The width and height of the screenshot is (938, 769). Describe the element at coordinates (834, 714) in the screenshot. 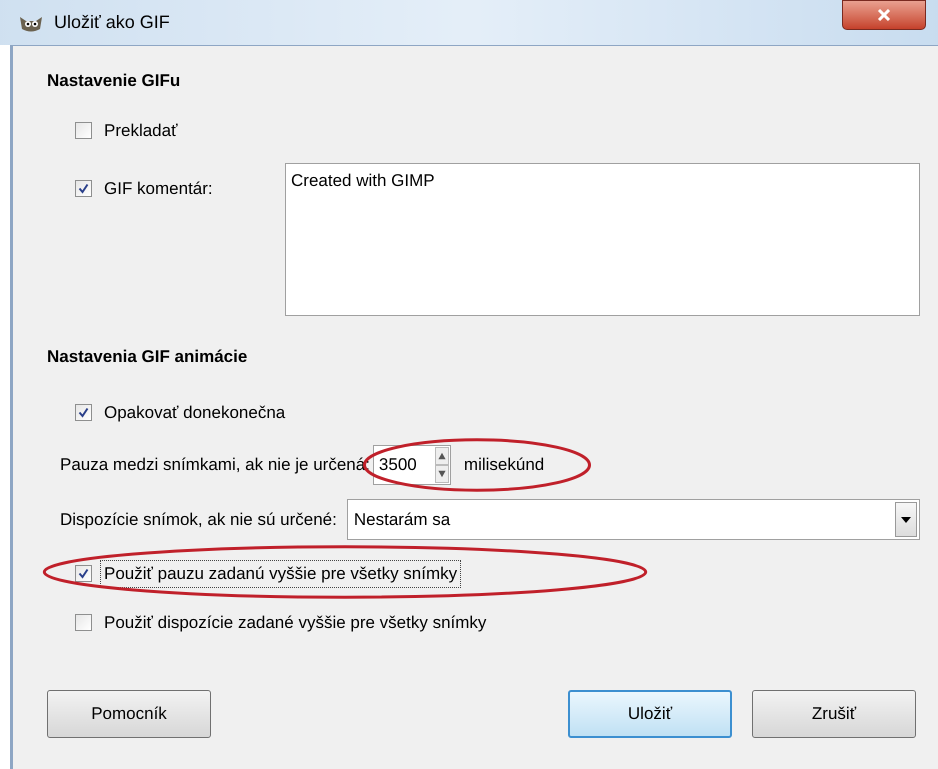

I see `dialog-button: Zrušiť` at that location.